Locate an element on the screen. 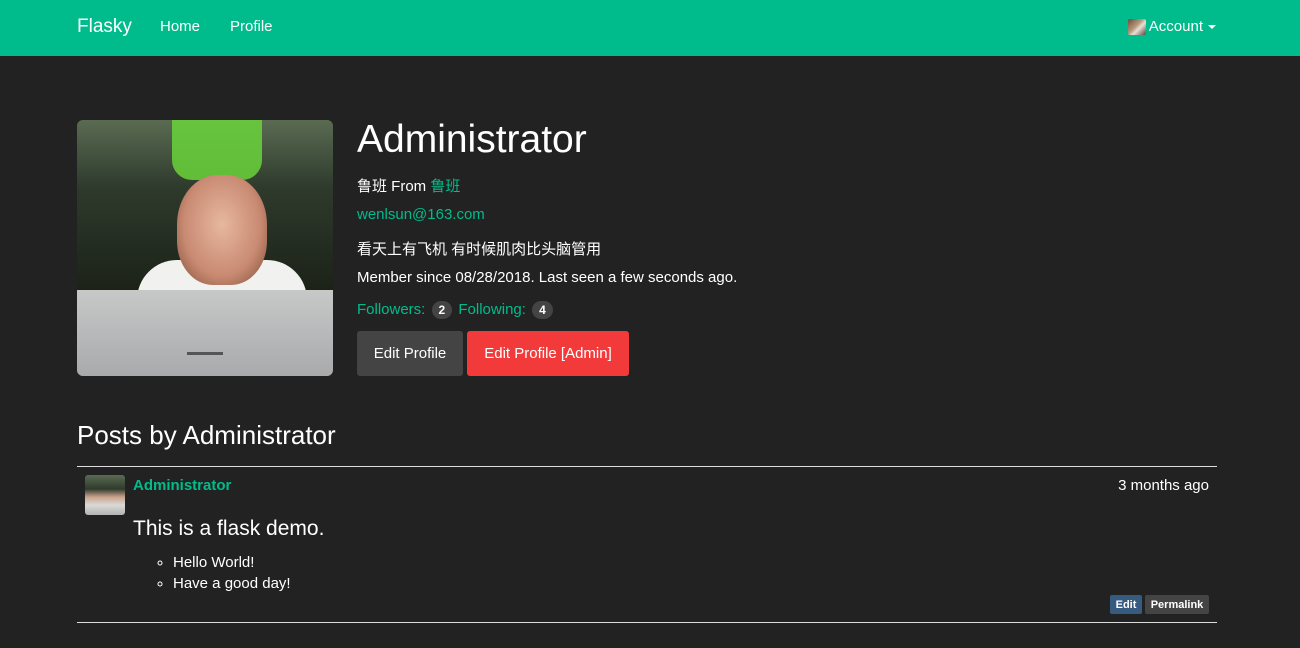 The height and width of the screenshot is (648, 1300). post-title: This is a flask demo. is located at coordinates (229, 528).